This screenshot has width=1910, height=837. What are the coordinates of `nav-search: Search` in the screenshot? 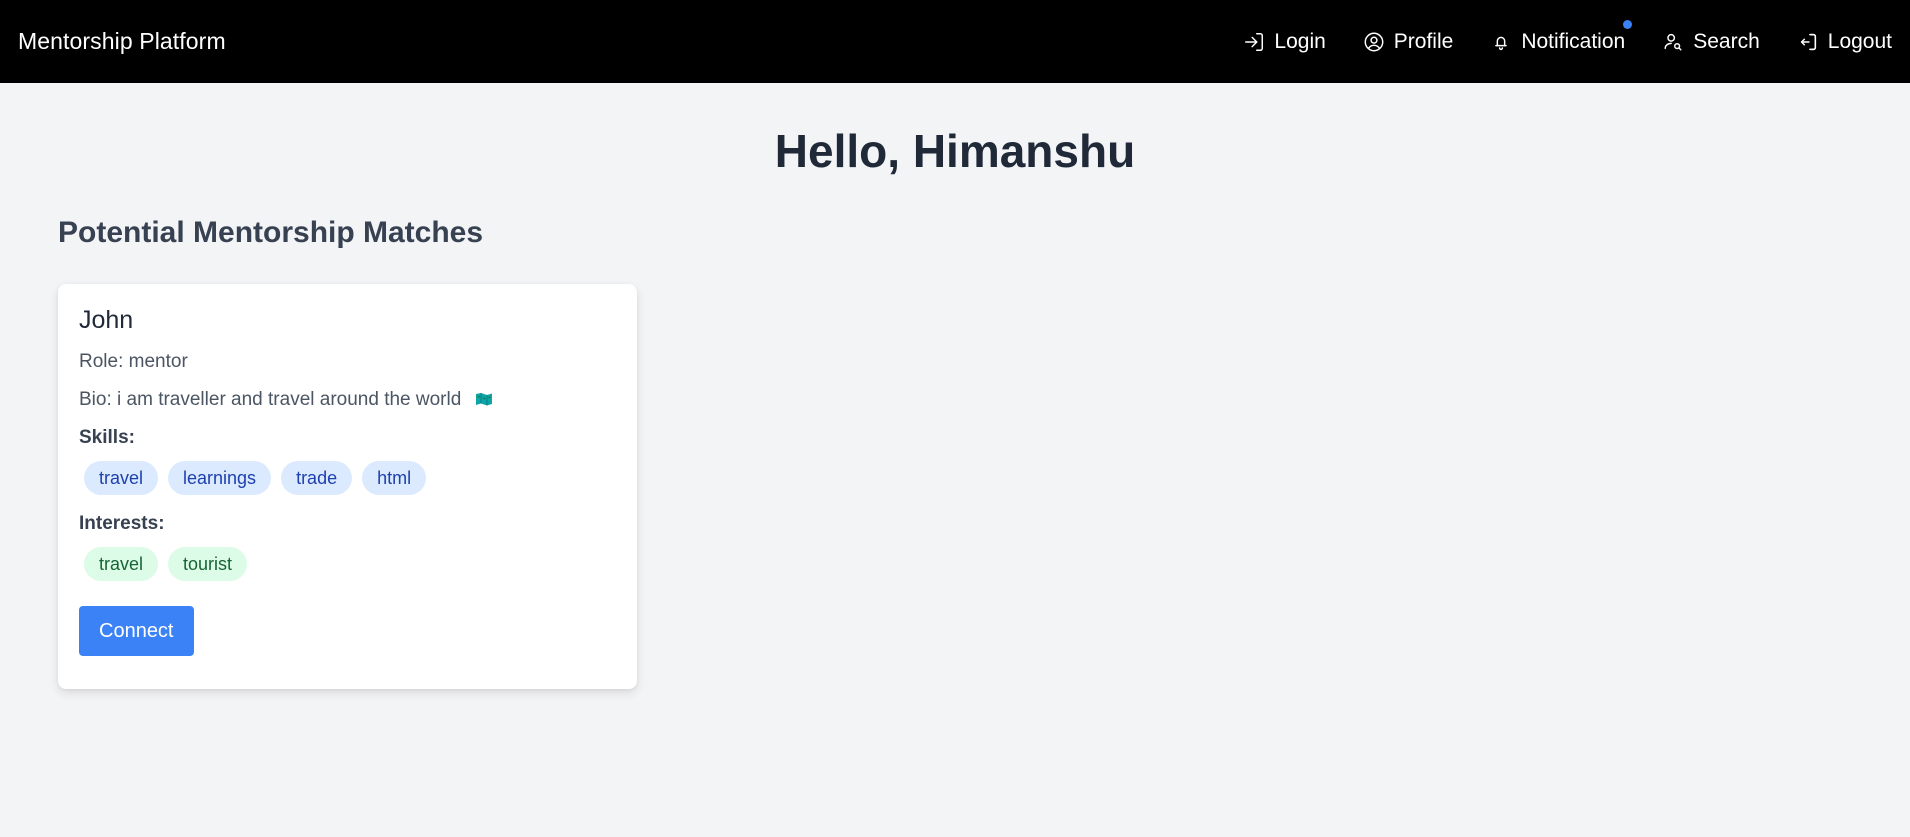 It's located at (1711, 42).